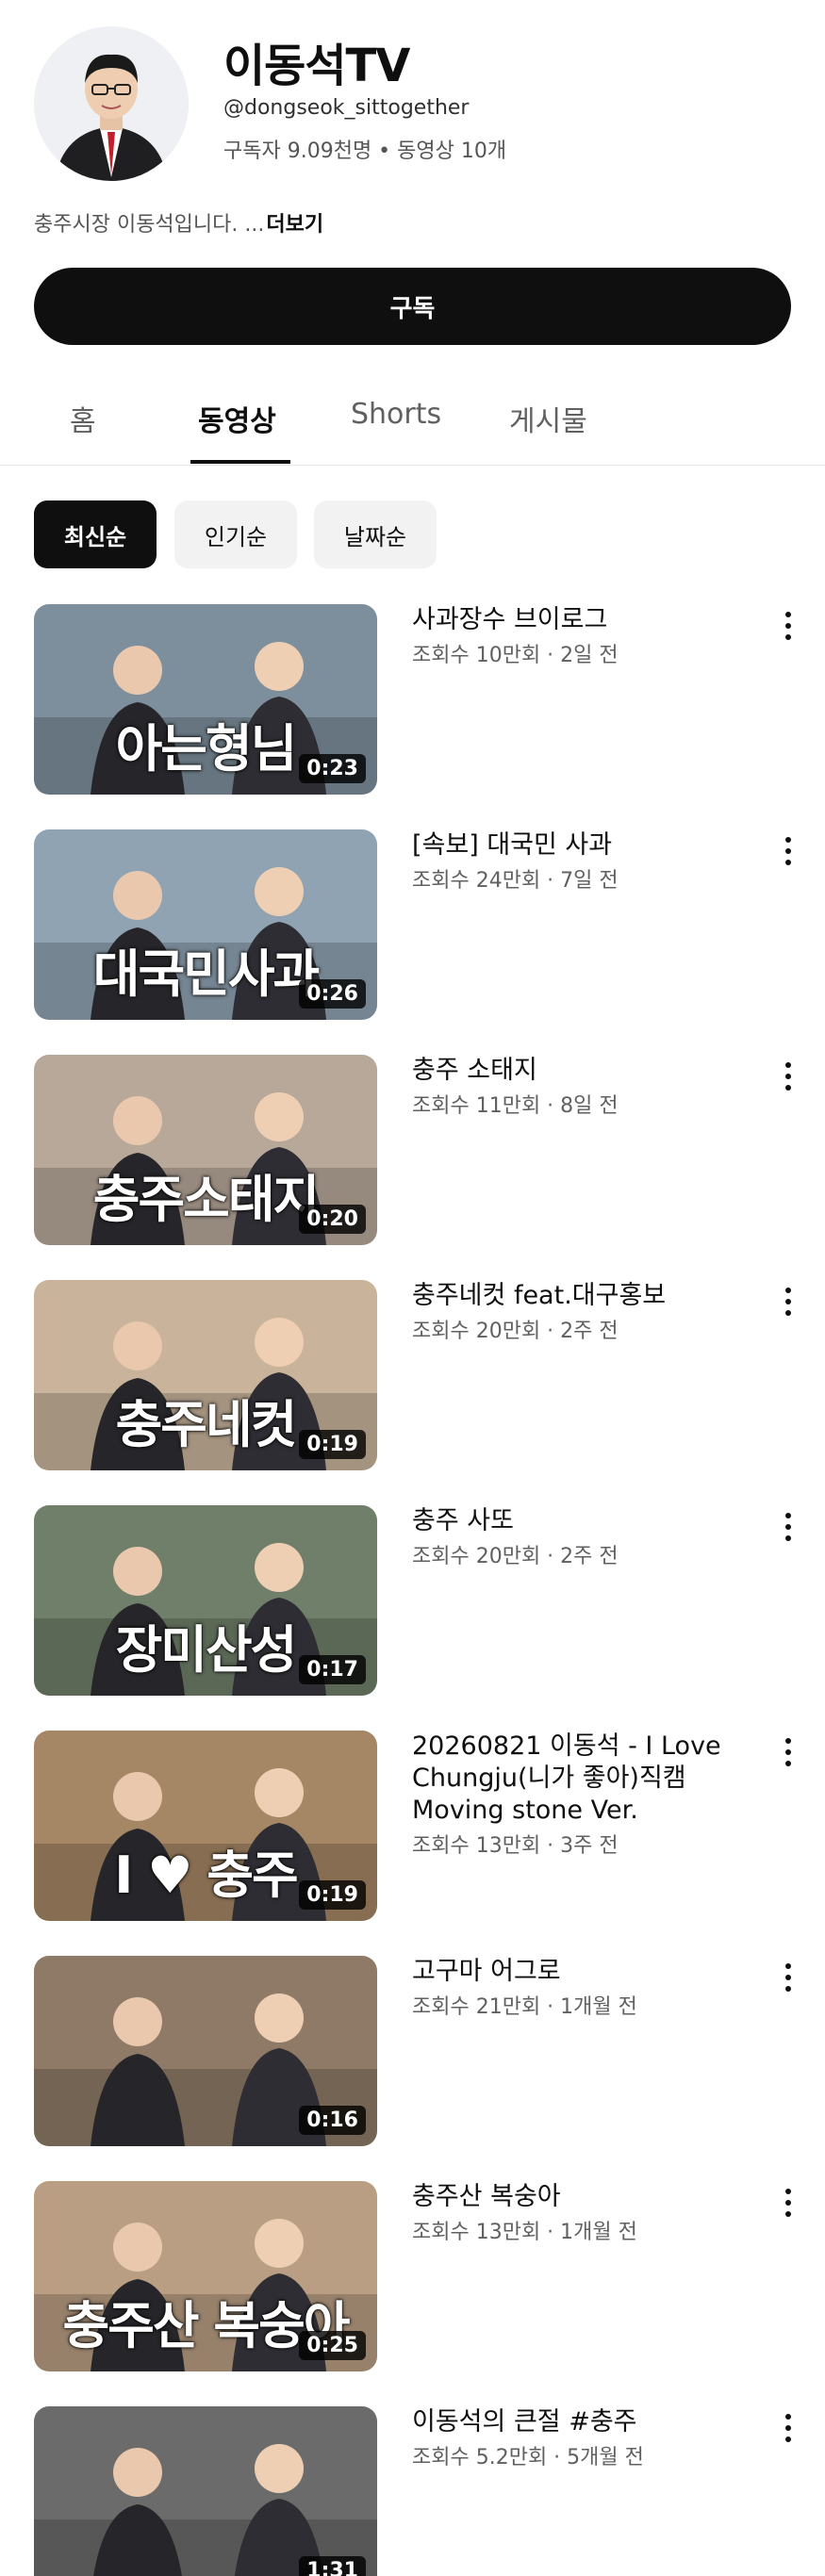 The width and height of the screenshot is (825, 2576). I want to click on video-row: 1:31 이동석의 큰절 #충주조회수 5.2만회 · 5개월 전, so click(412, 2491).